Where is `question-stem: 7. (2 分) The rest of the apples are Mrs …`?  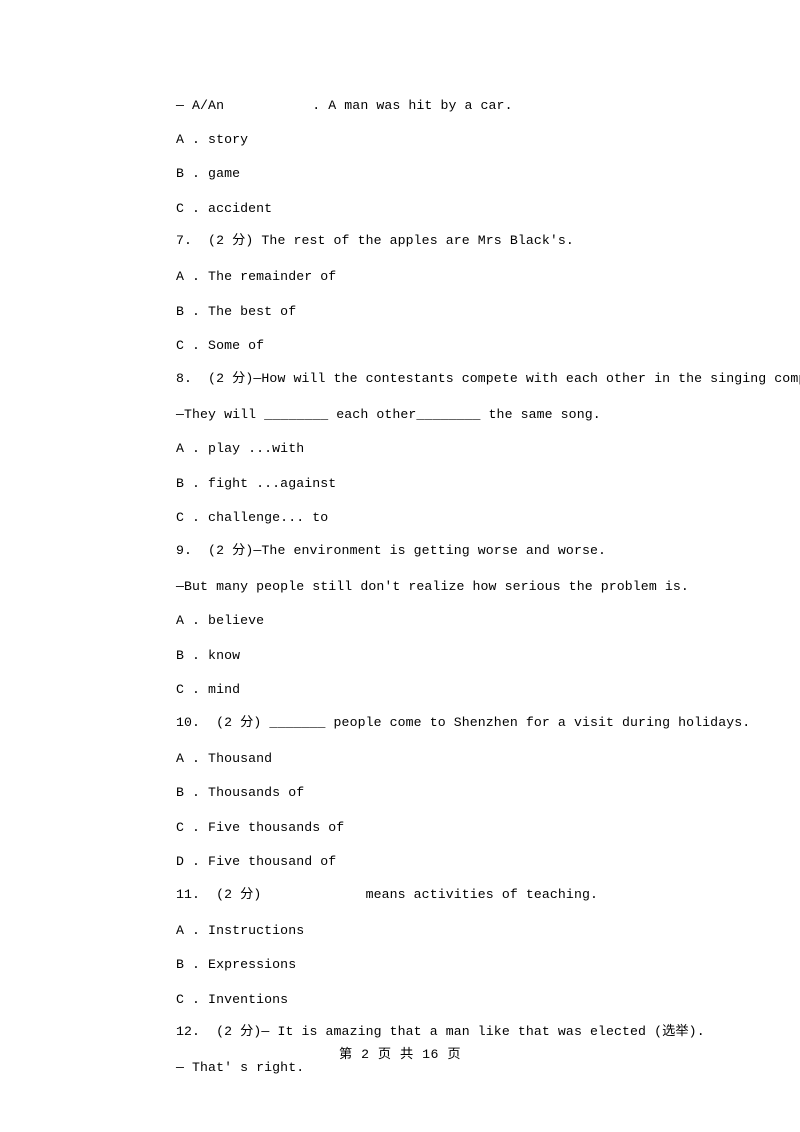 question-stem: 7. (2 分) The rest of the apples are Mrs … is located at coordinates (375, 240).